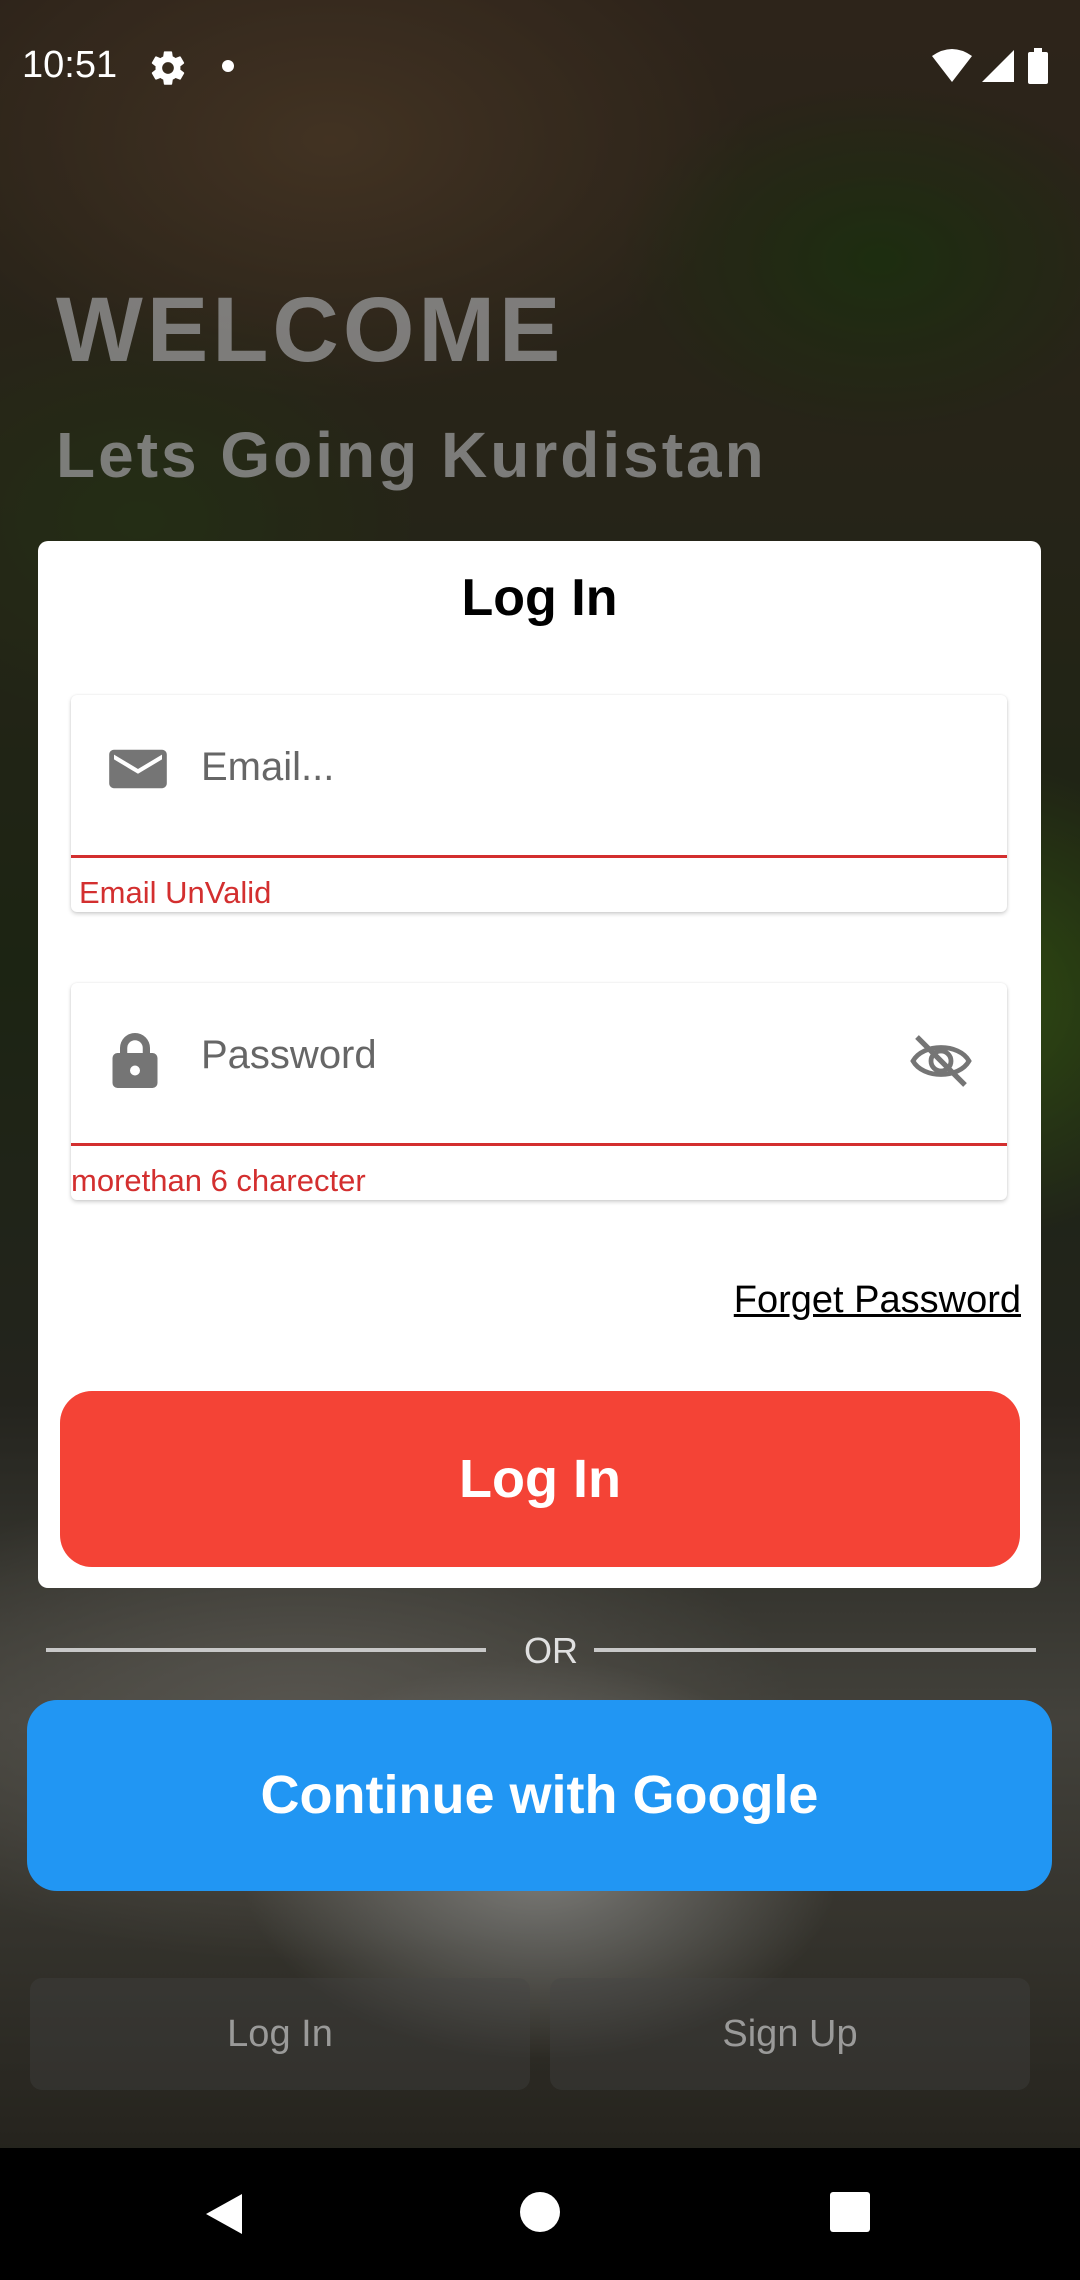 The width and height of the screenshot is (1080, 2280). Describe the element at coordinates (280, 2034) in the screenshot. I see `tab-login: Log In` at that location.